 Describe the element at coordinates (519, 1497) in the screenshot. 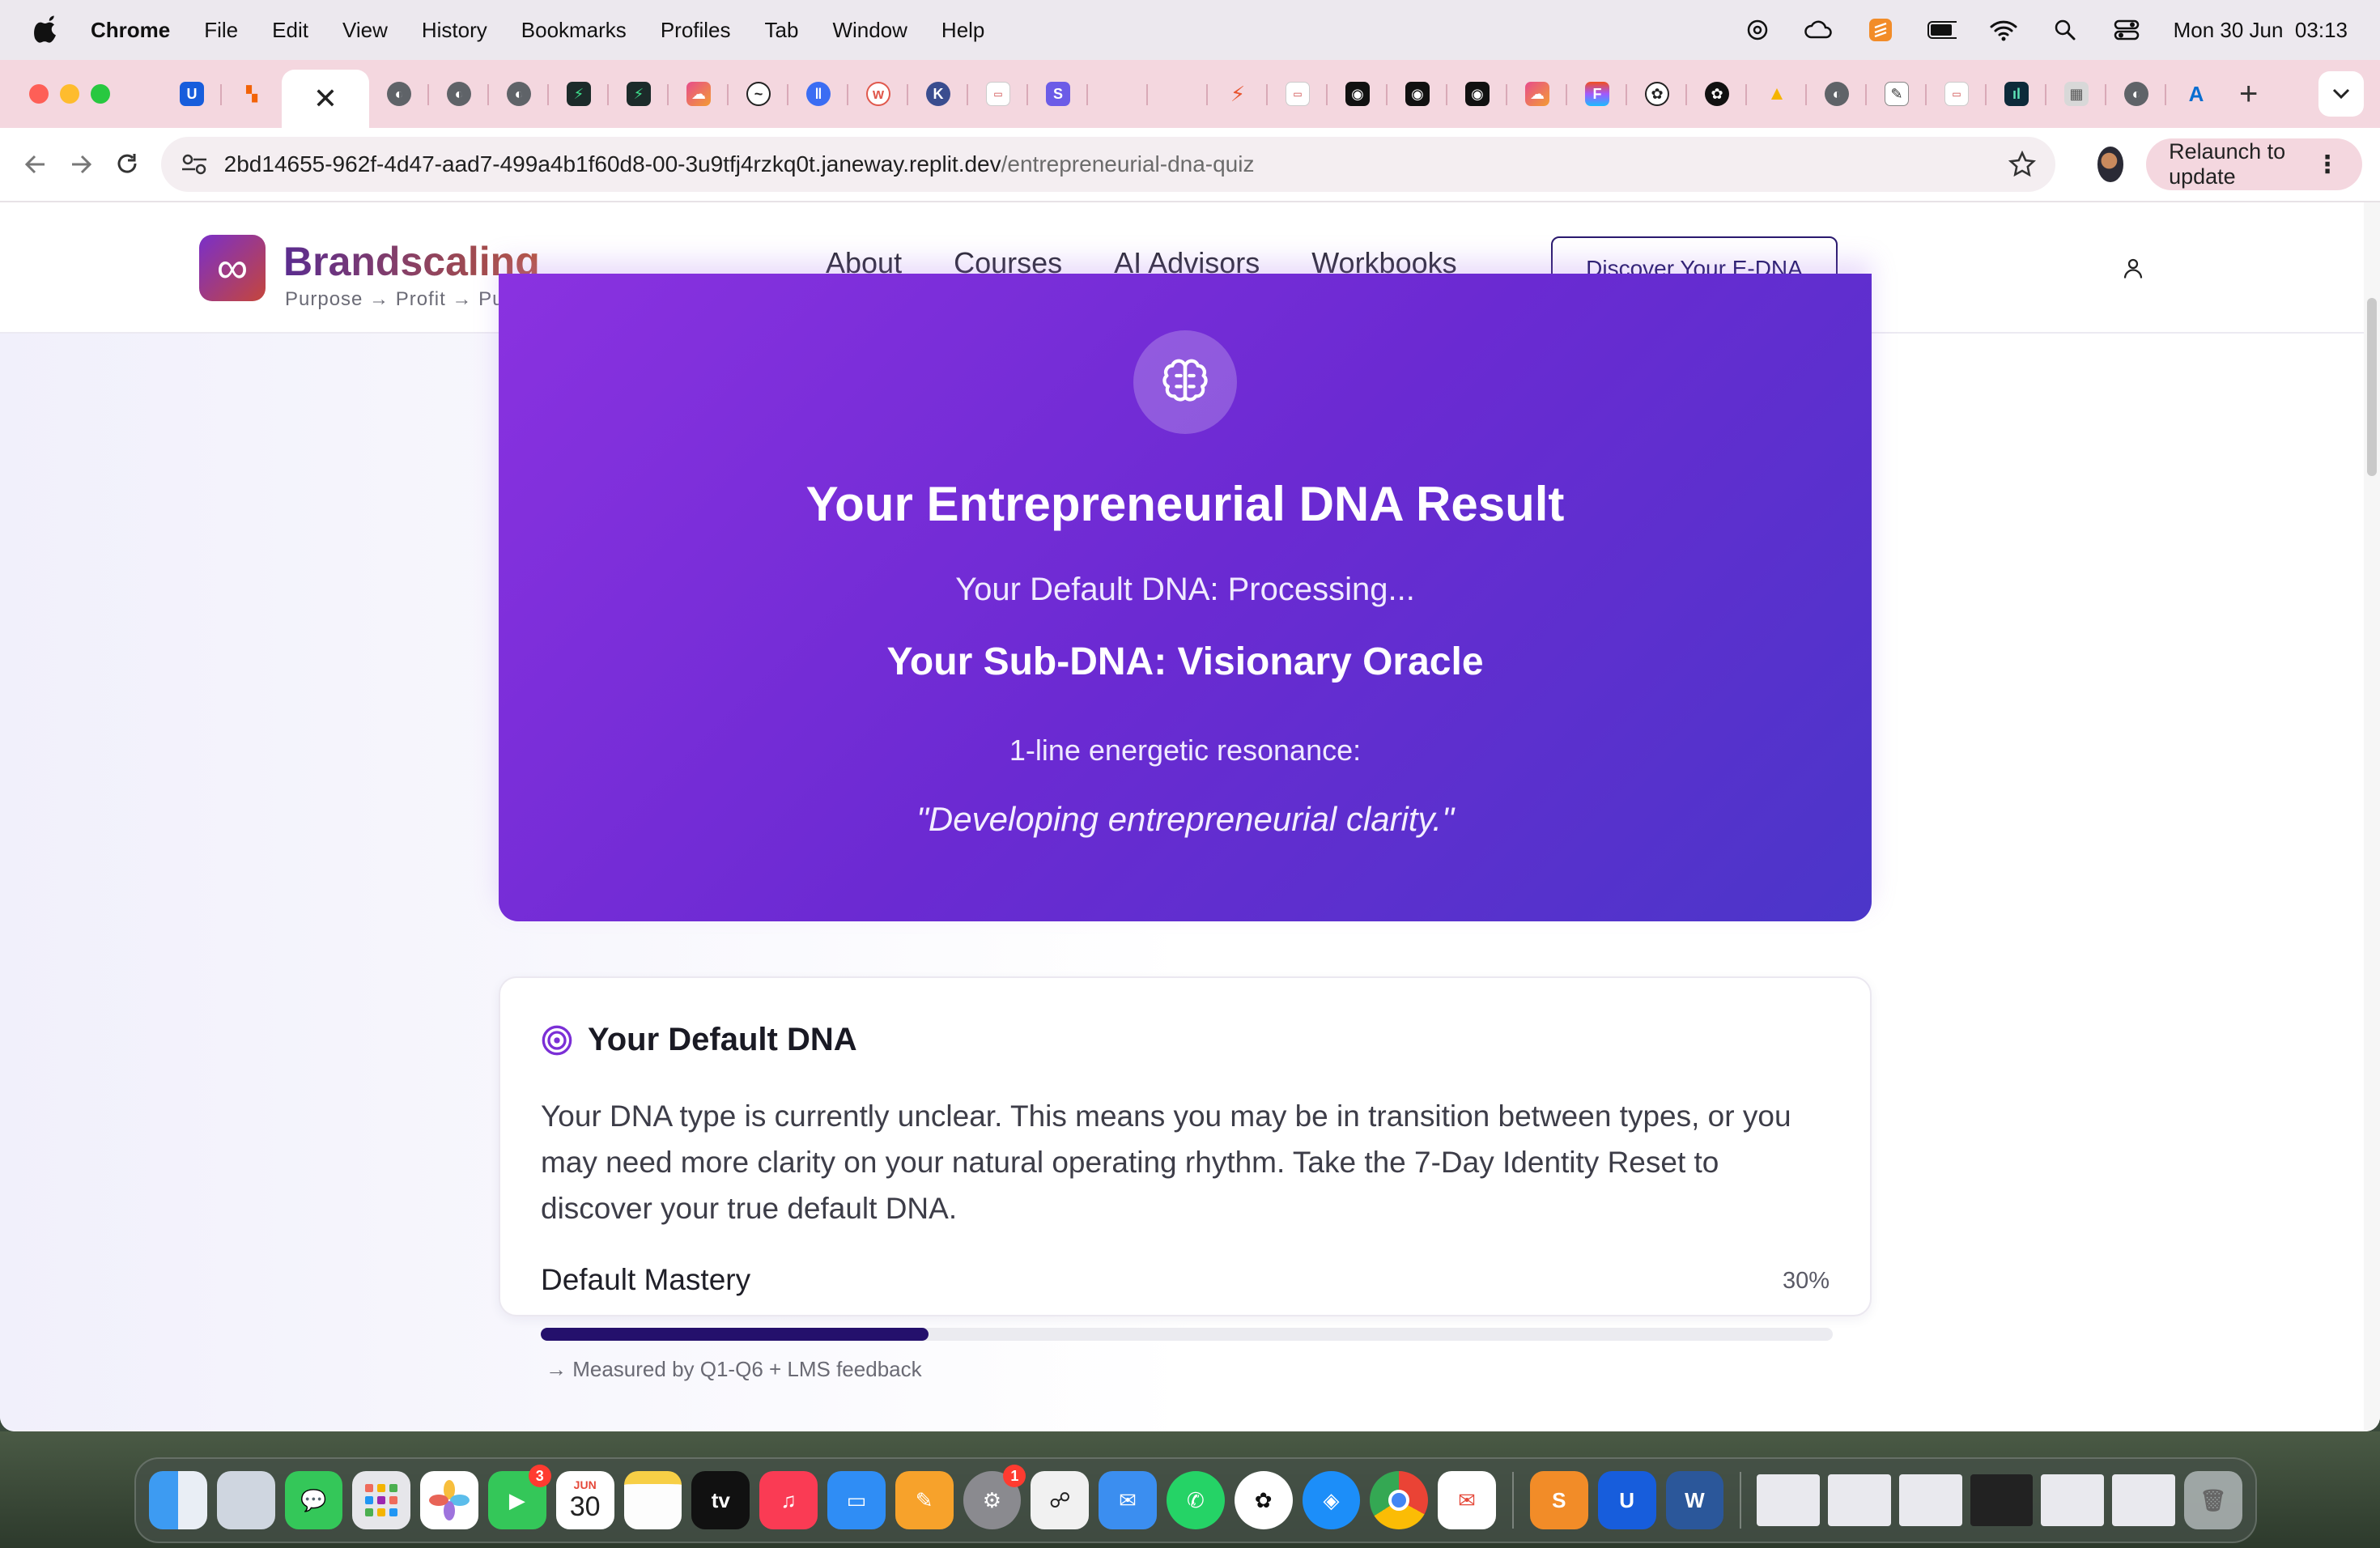

I see `facetime-icon: ▶ 3` at that location.